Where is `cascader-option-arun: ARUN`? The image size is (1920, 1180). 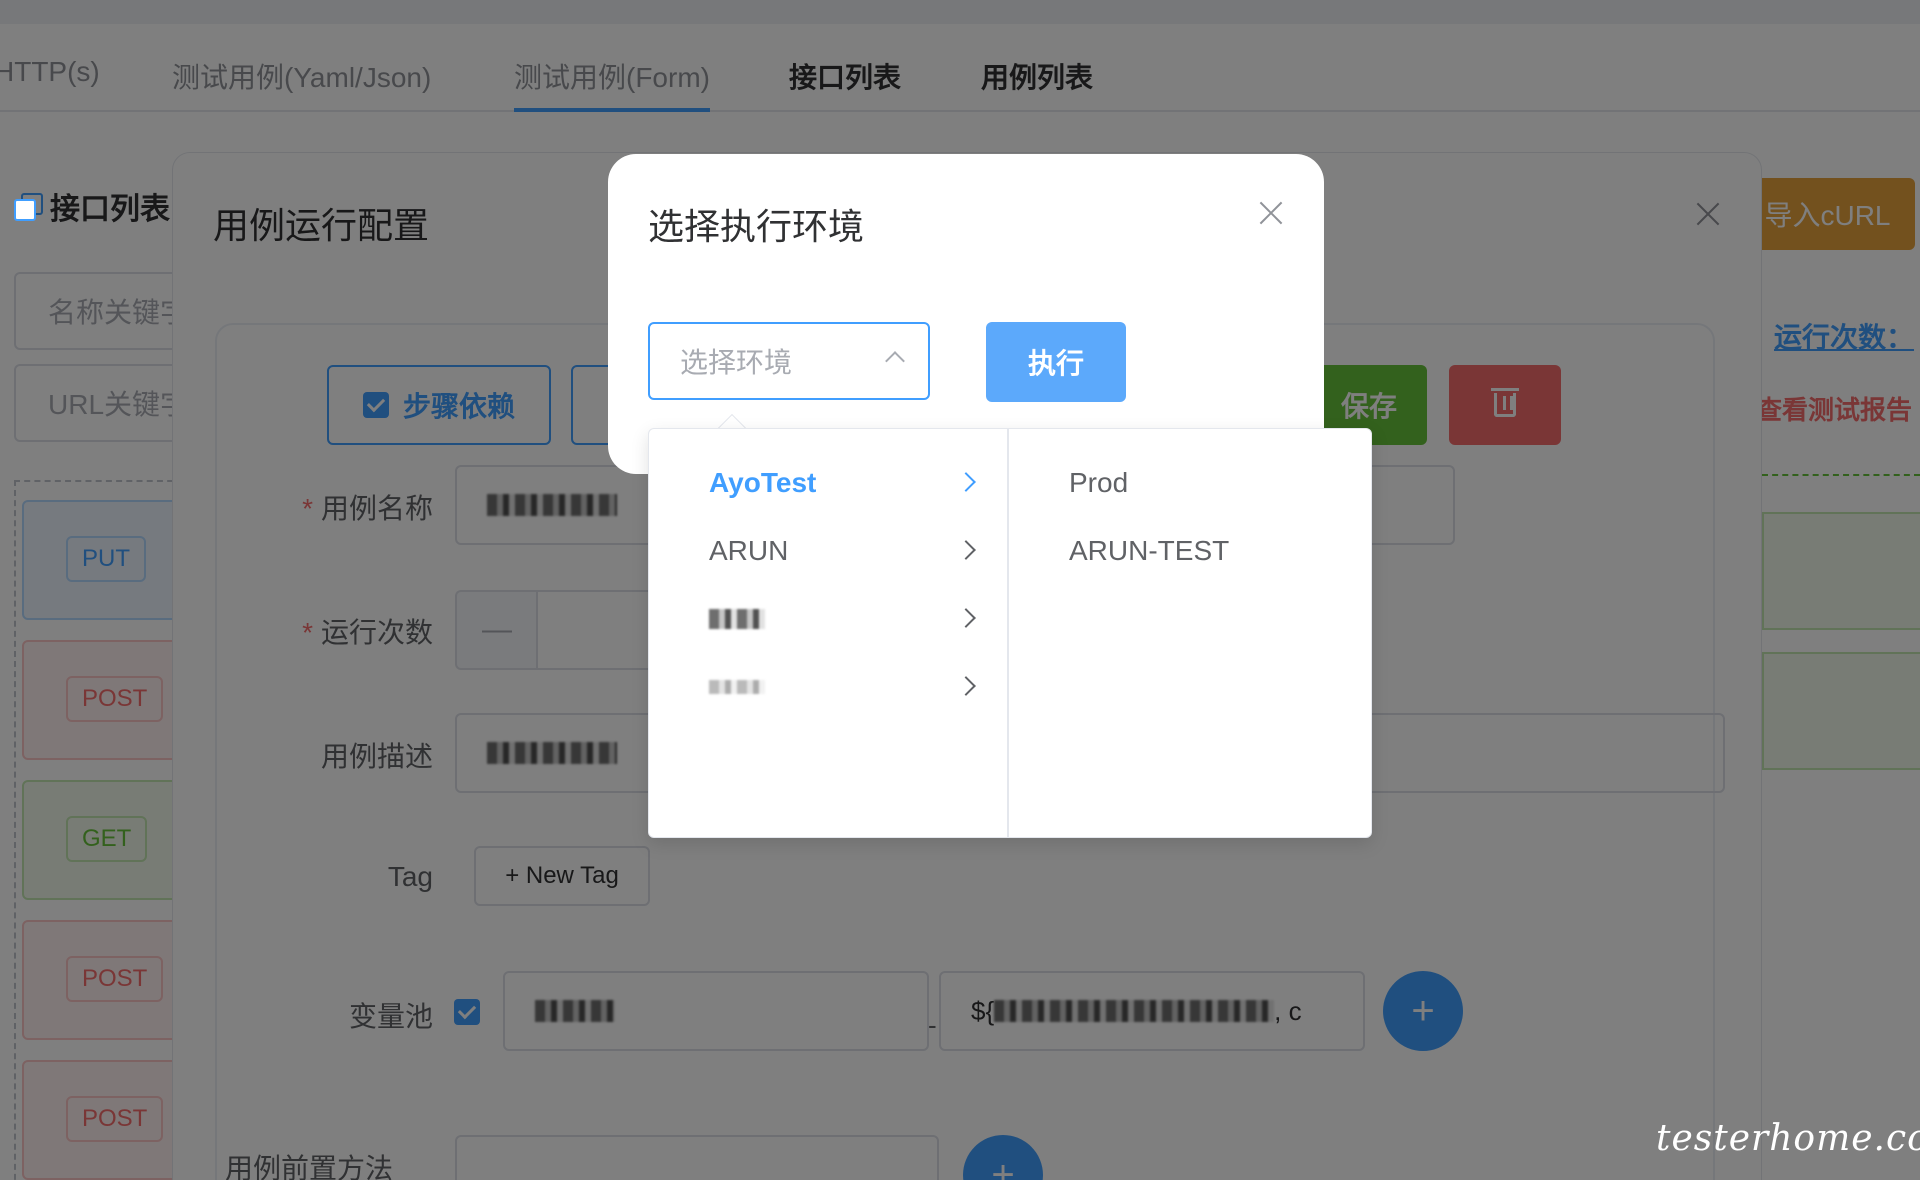 cascader-option-arun: ARUN is located at coordinates (828, 551).